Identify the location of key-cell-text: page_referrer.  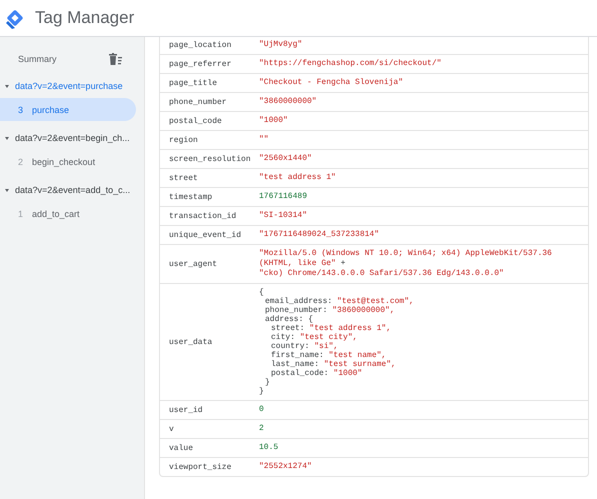
(200, 64).